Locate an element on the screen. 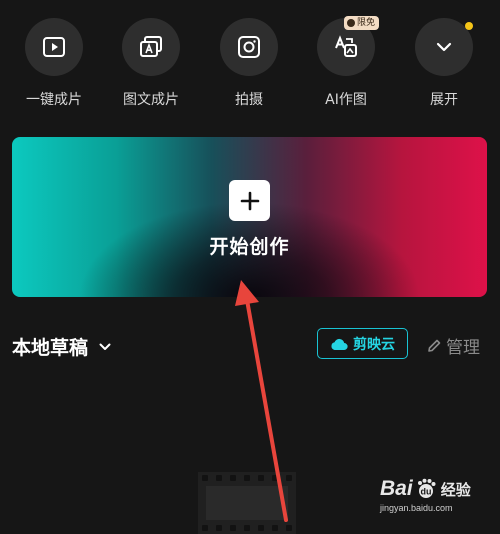  plus-icon is located at coordinates (249, 200).